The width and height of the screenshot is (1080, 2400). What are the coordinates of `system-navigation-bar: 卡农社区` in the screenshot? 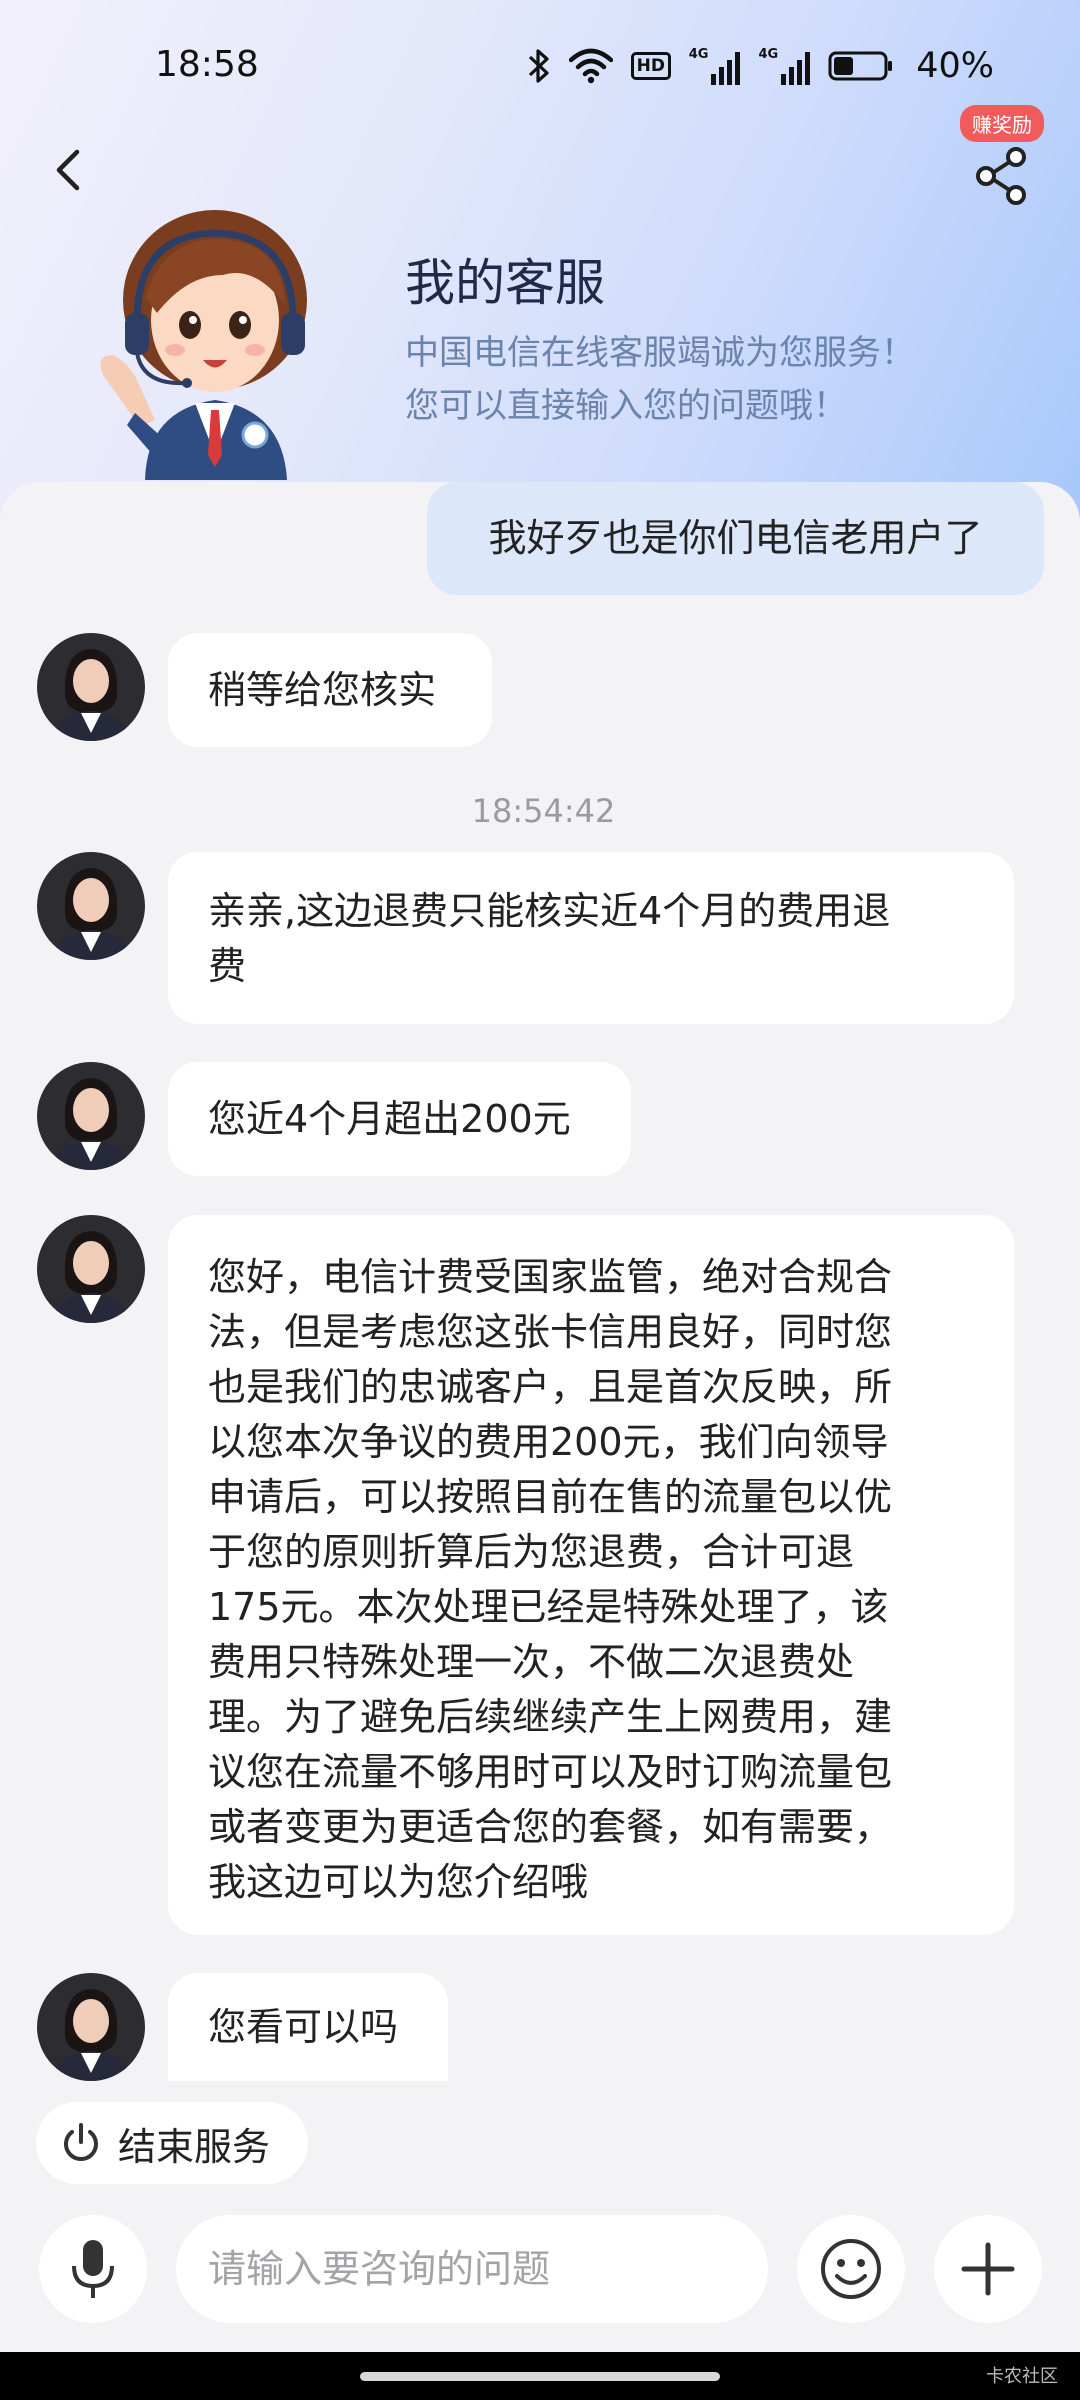 It's located at (540, 2376).